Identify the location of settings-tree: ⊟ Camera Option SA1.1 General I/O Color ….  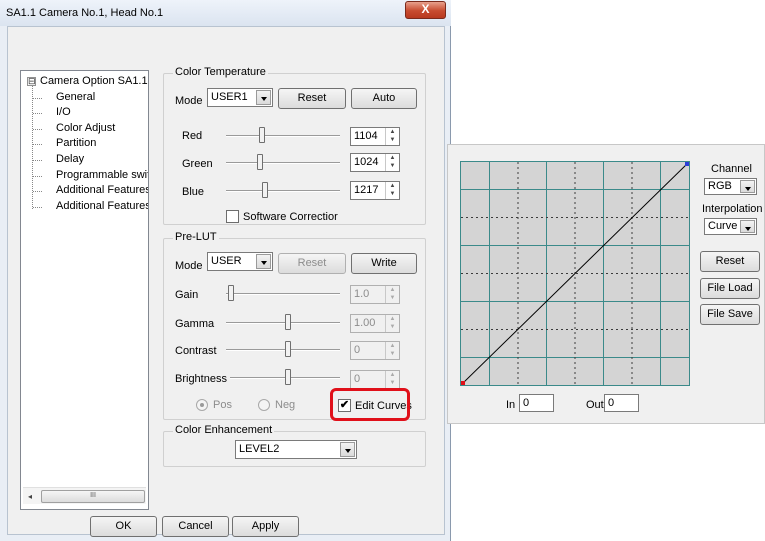
(84, 290).